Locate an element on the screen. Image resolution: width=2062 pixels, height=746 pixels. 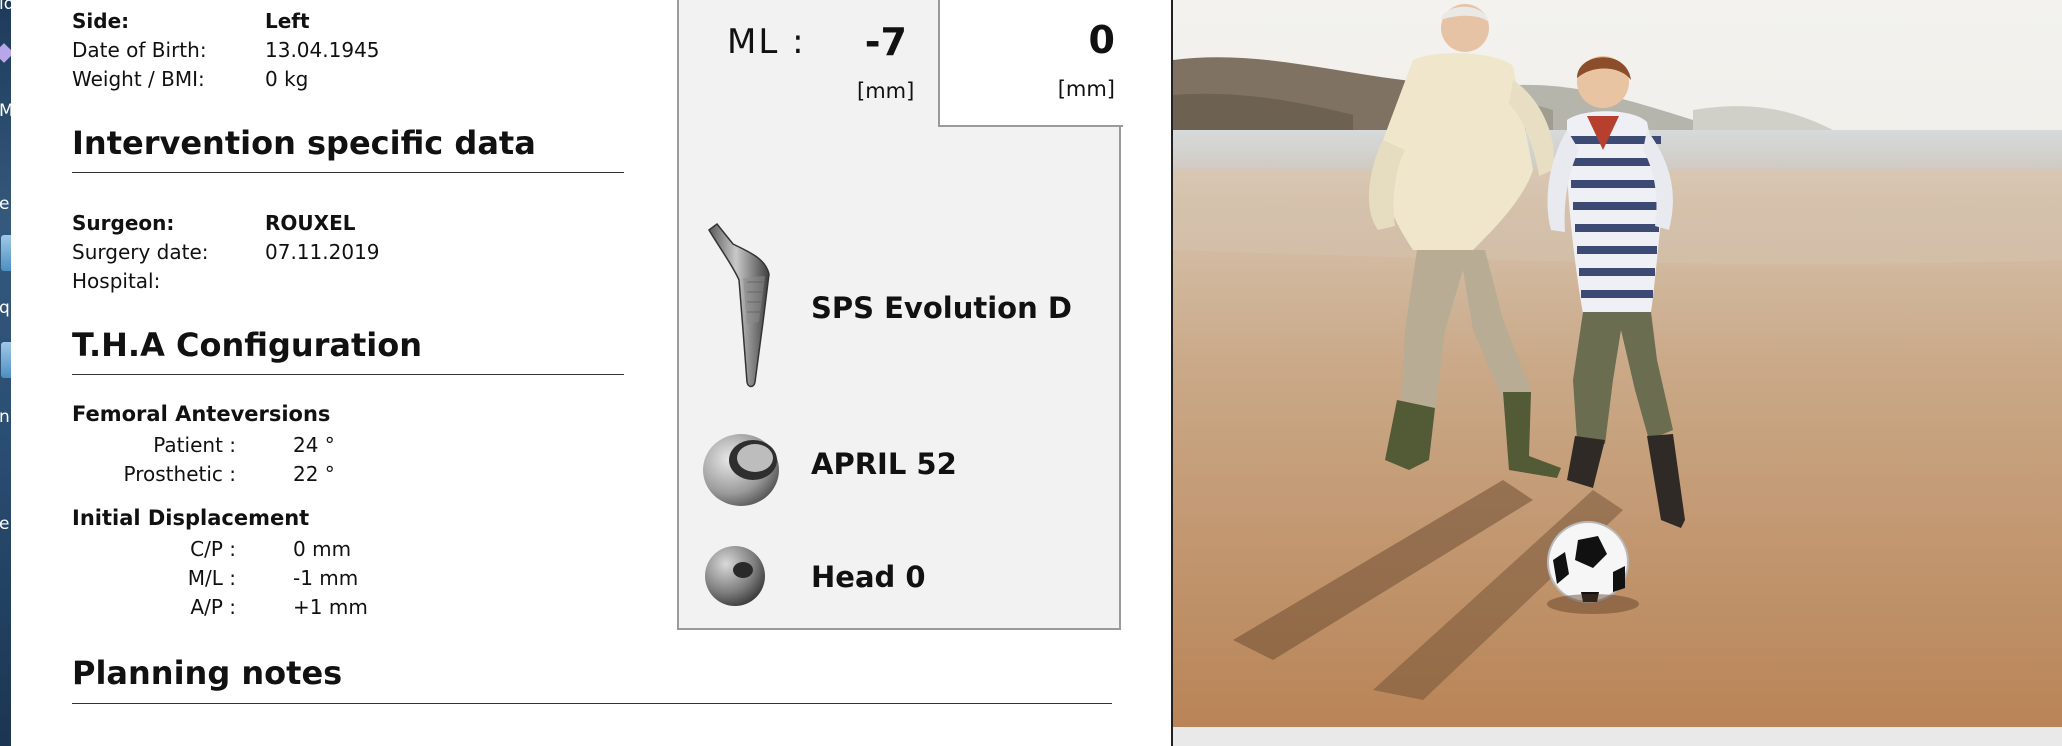
femoral-head-icon is located at coordinates (735, 576).